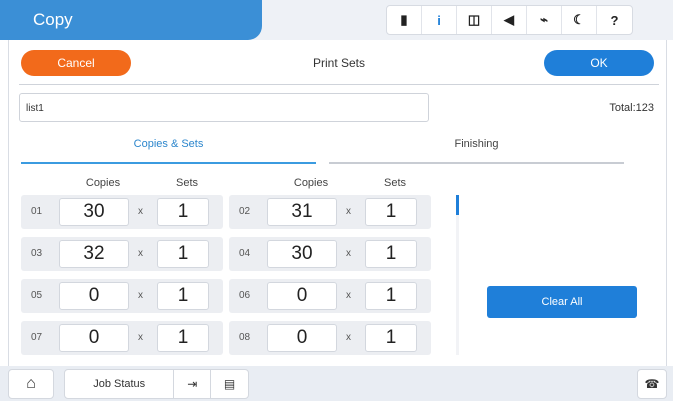  I want to click on footer-bar: ⌂ Job Status ⇥ ▤ ☎, so click(336, 383).